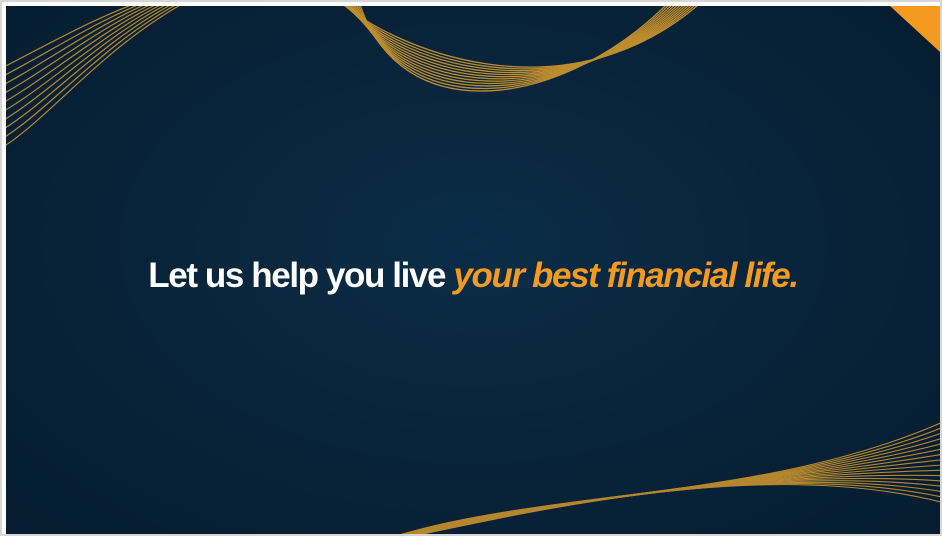 The image size is (942, 536). I want to click on bottom-right-wave-lines, so click(670, 478).